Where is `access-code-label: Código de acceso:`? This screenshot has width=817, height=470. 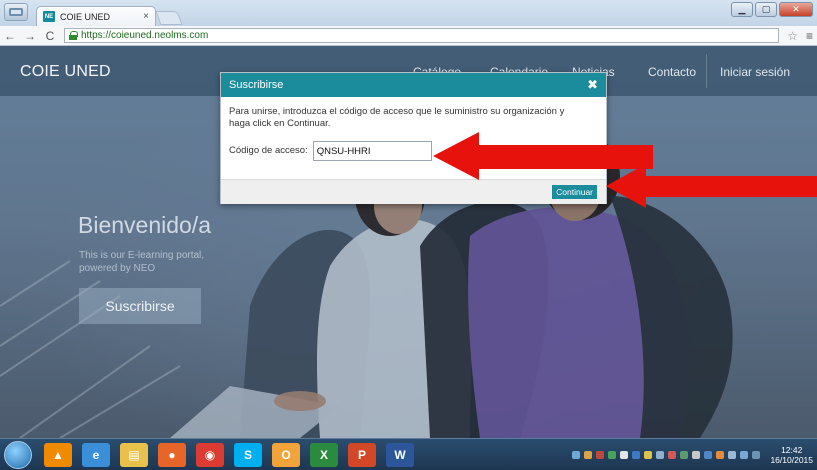
access-code-label: Código de acceso: is located at coordinates (268, 150).